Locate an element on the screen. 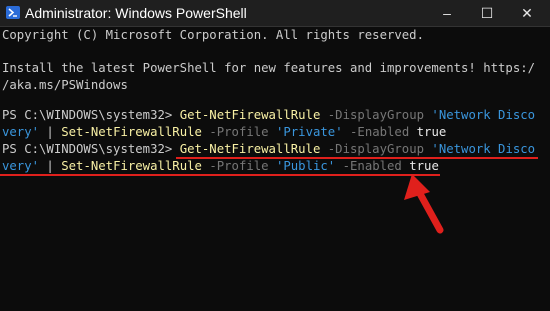 This screenshot has width=550, height=311. arg-profile: 'Public' is located at coordinates (305, 166).